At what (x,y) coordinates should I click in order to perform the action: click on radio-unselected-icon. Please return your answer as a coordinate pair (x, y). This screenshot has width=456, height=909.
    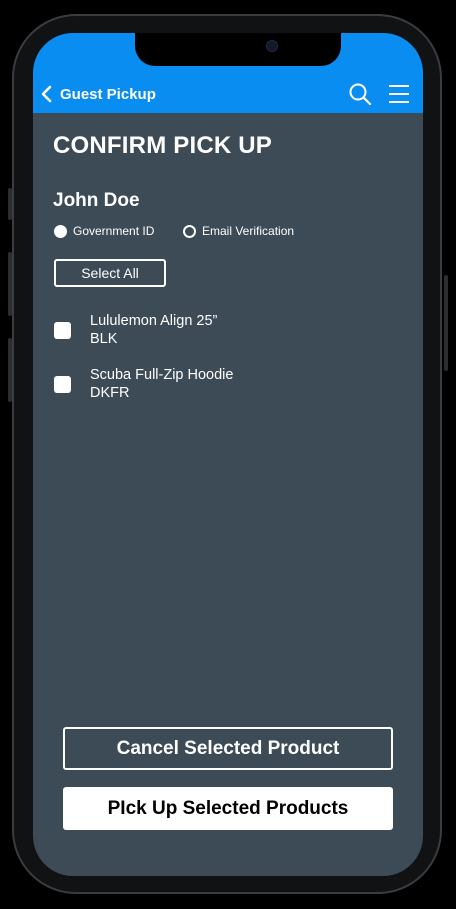
    Looking at the image, I should click on (189, 231).